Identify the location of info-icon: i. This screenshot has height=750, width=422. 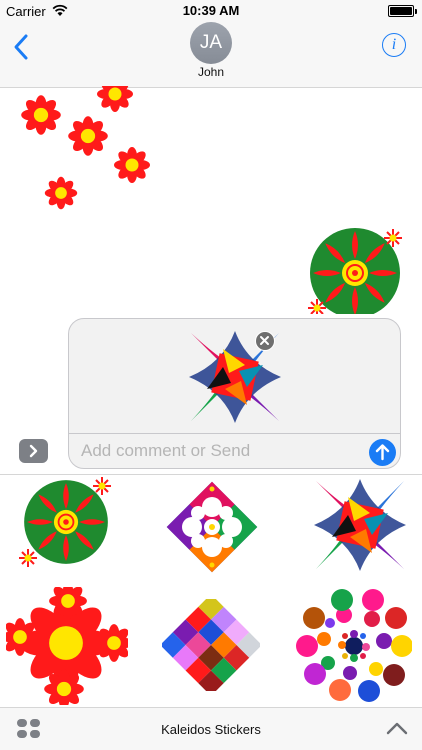
(394, 45).